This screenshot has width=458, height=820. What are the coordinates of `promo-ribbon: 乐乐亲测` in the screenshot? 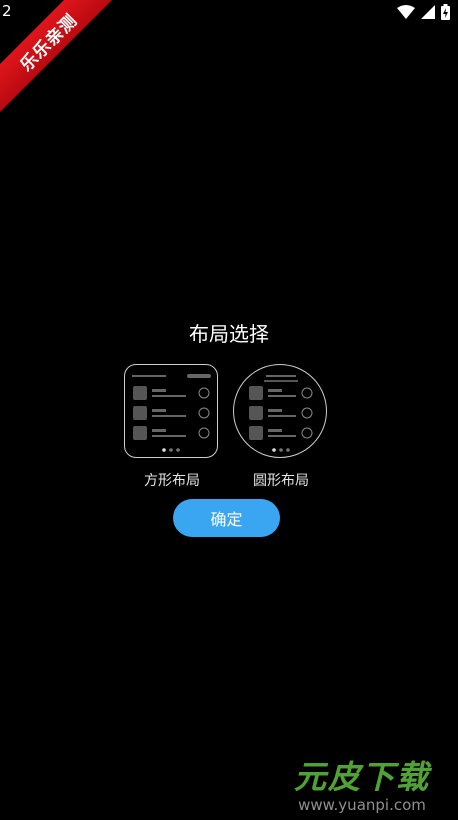 It's located at (70, 70).